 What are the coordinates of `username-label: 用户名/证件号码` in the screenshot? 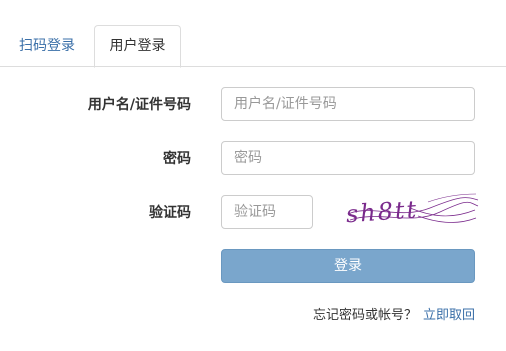 It's located at (139, 105).